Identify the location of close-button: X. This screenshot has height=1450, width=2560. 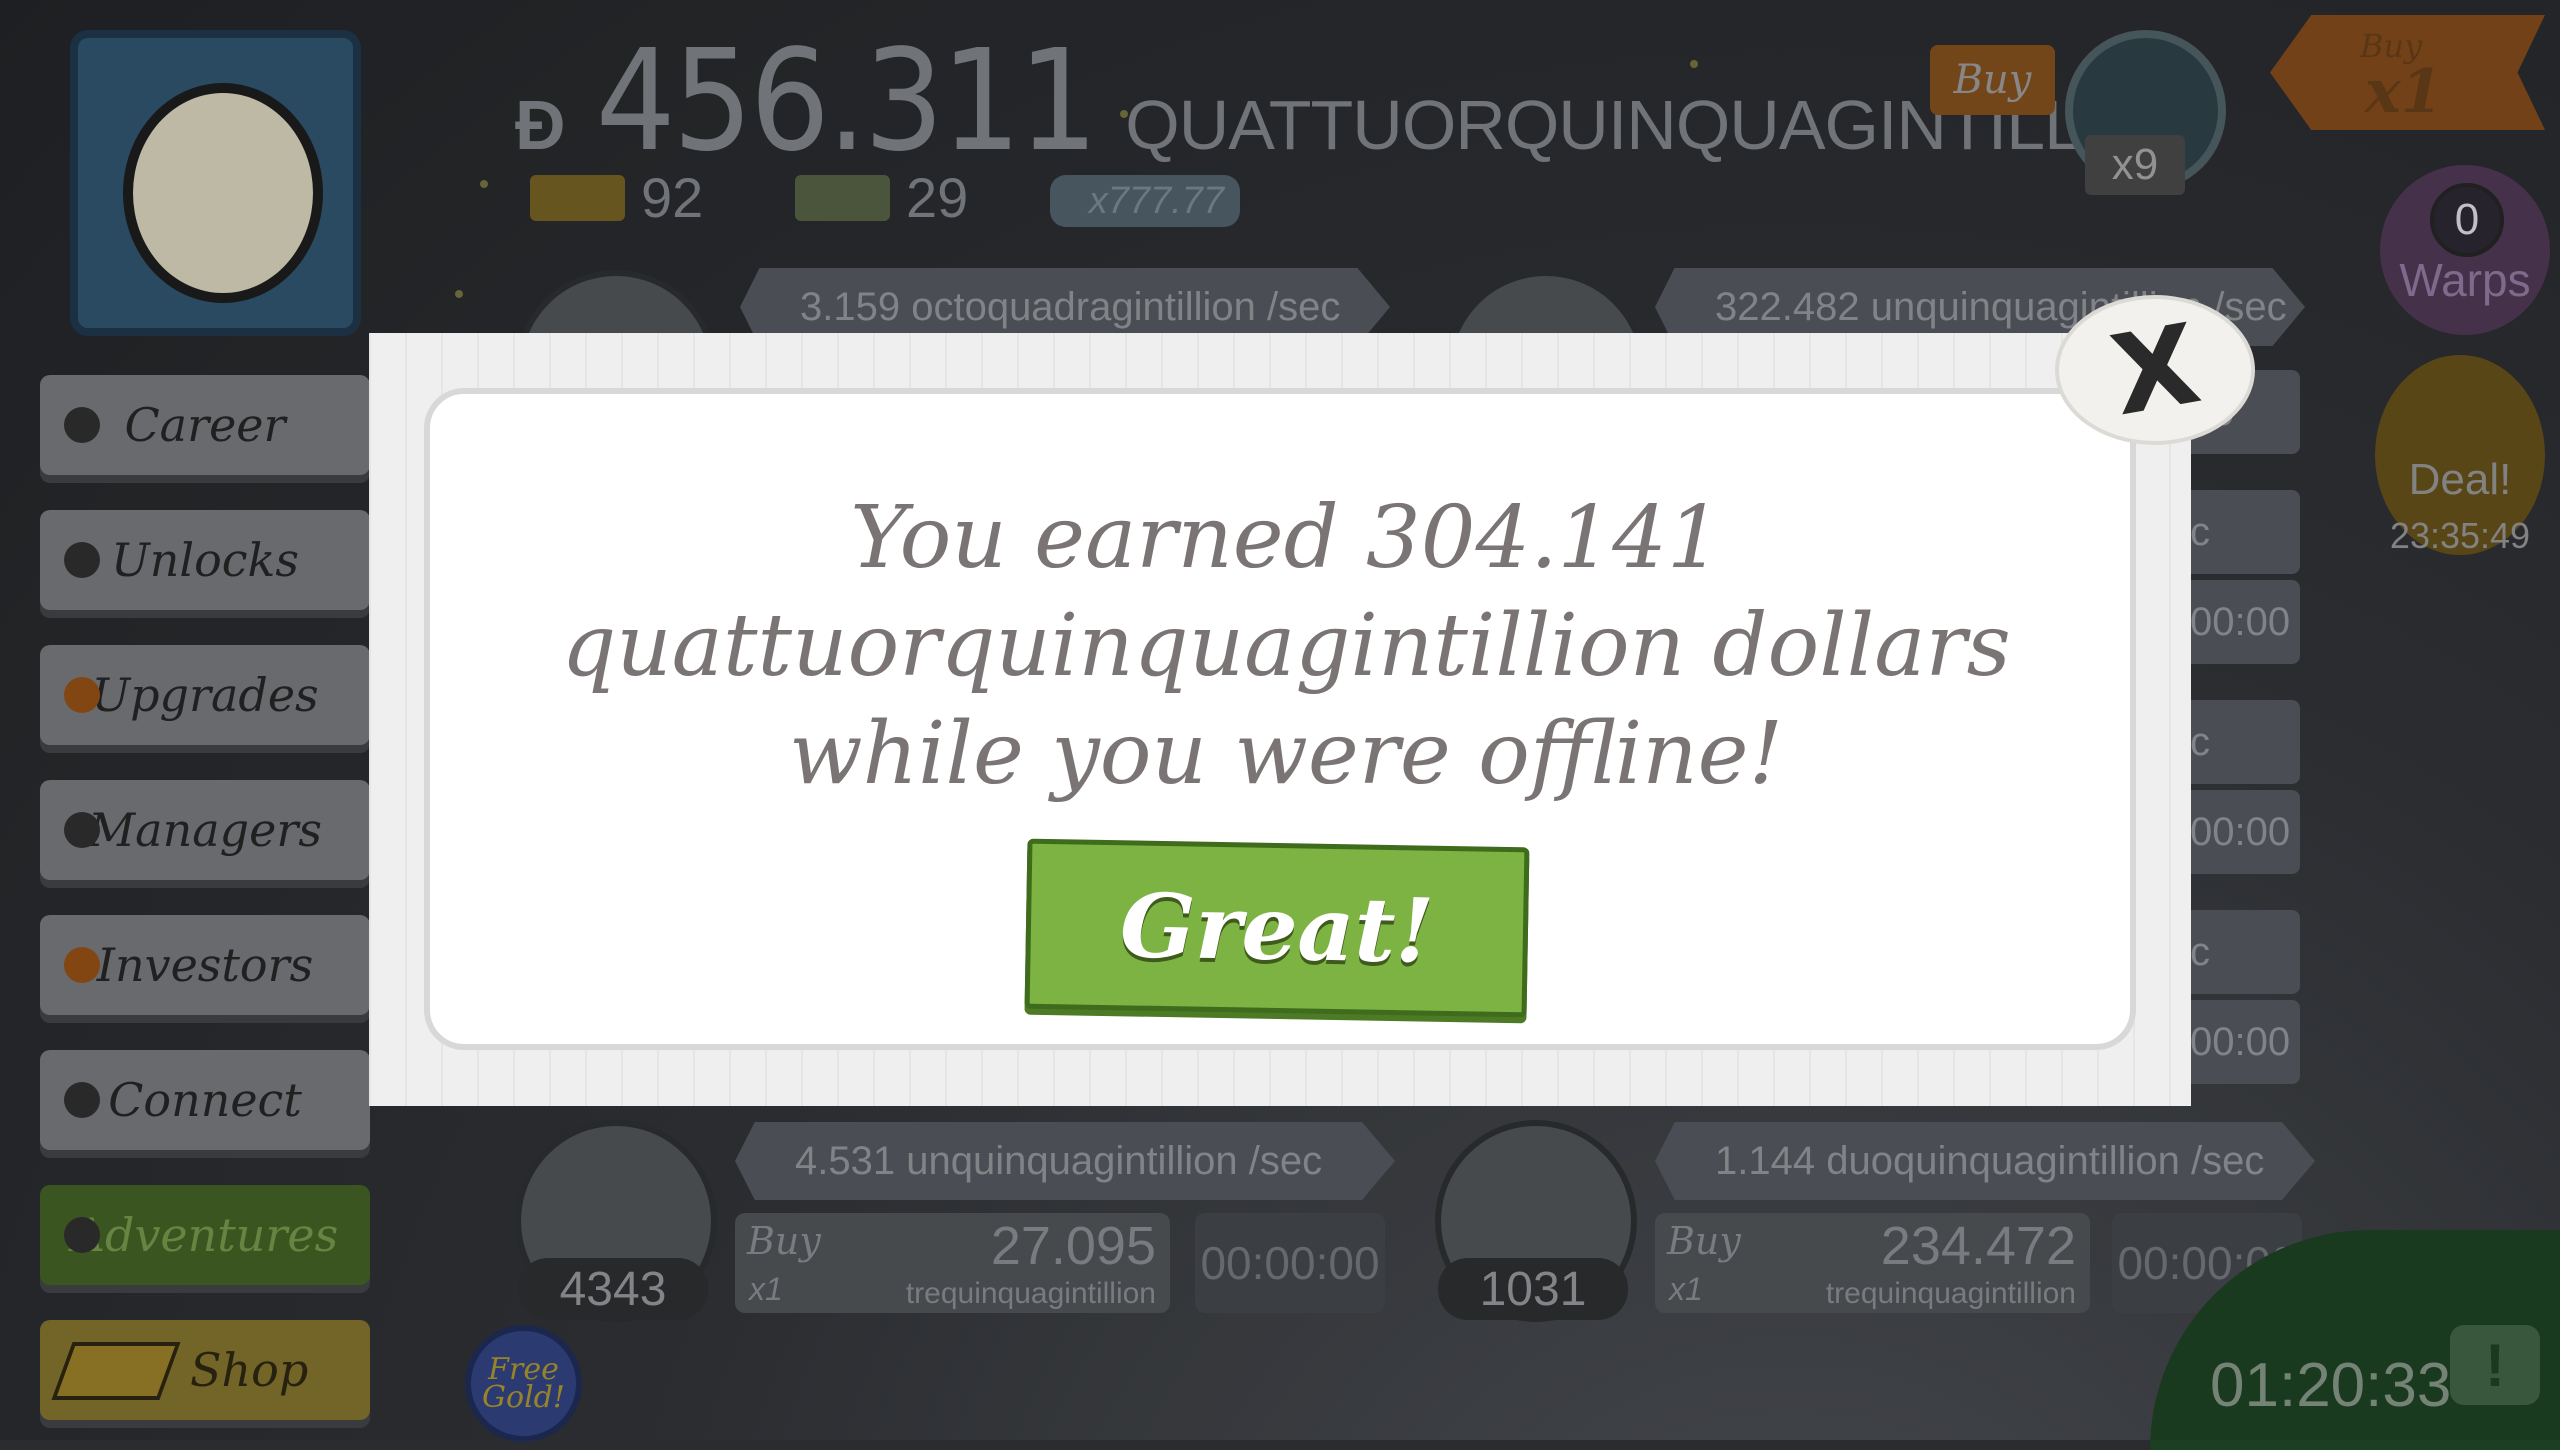
(2155, 370).